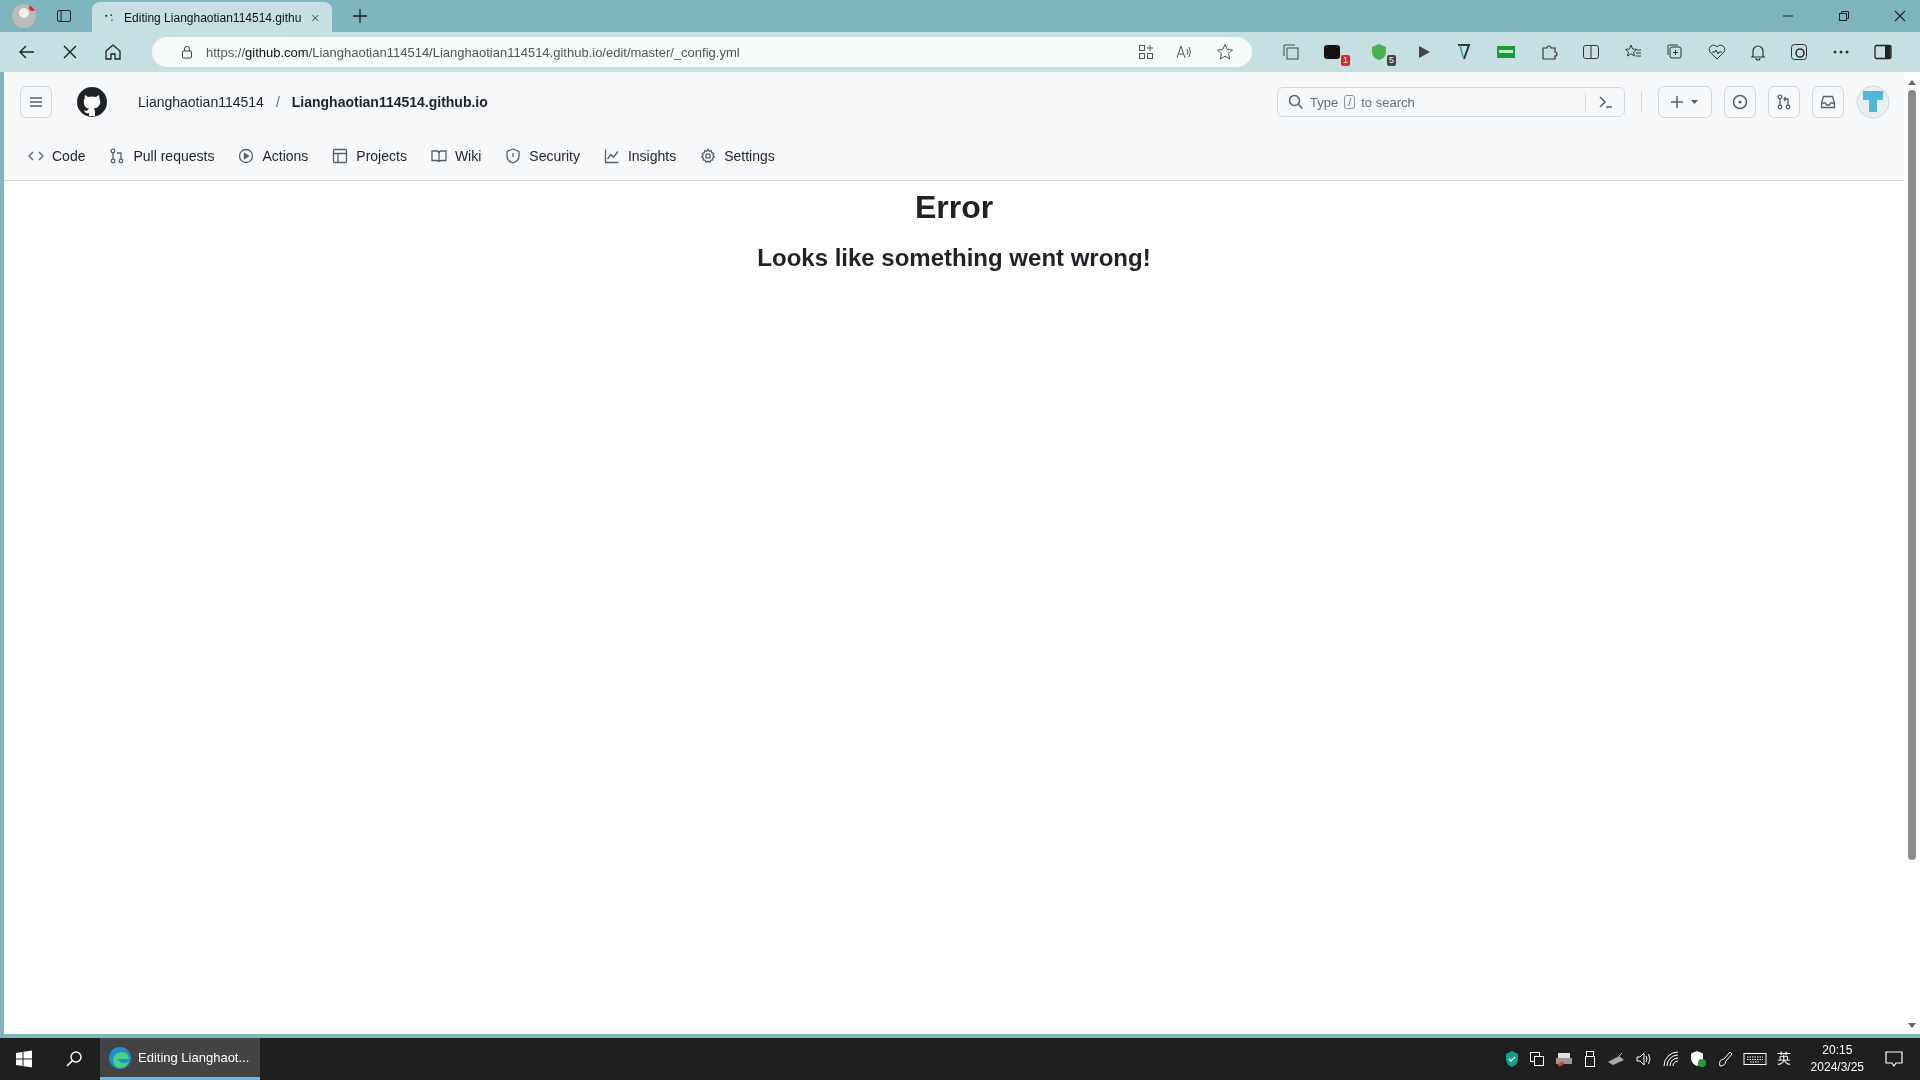 The height and width of the screenshot is (1080, 1920). I want to click on plus-caret-icon, so click(1685, 102).